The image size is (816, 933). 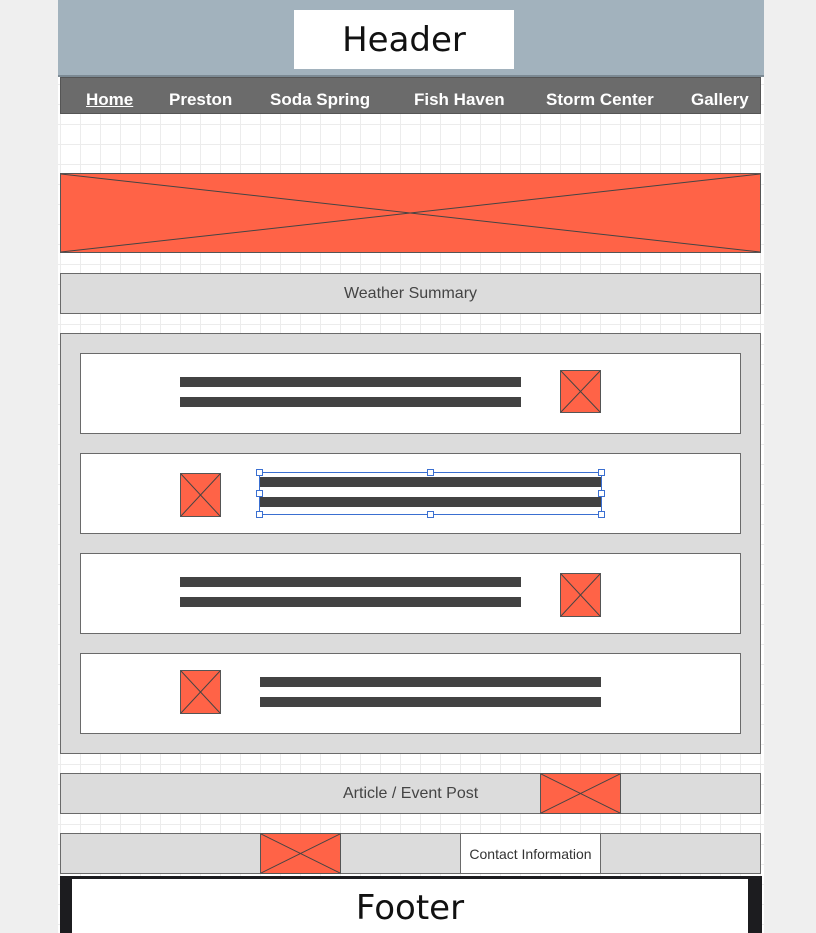 What do you see at coordinates (404, 39) in the screenshot?
I see `header-title: Header` at bounding box center [404, 39].